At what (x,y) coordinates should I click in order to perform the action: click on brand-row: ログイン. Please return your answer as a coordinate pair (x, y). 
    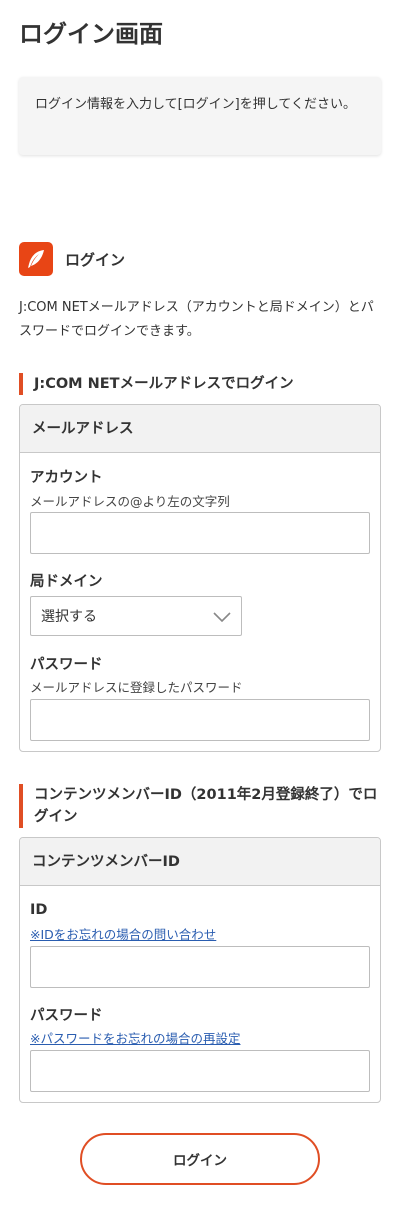
    Looking at the image, I should click on (72, 259).